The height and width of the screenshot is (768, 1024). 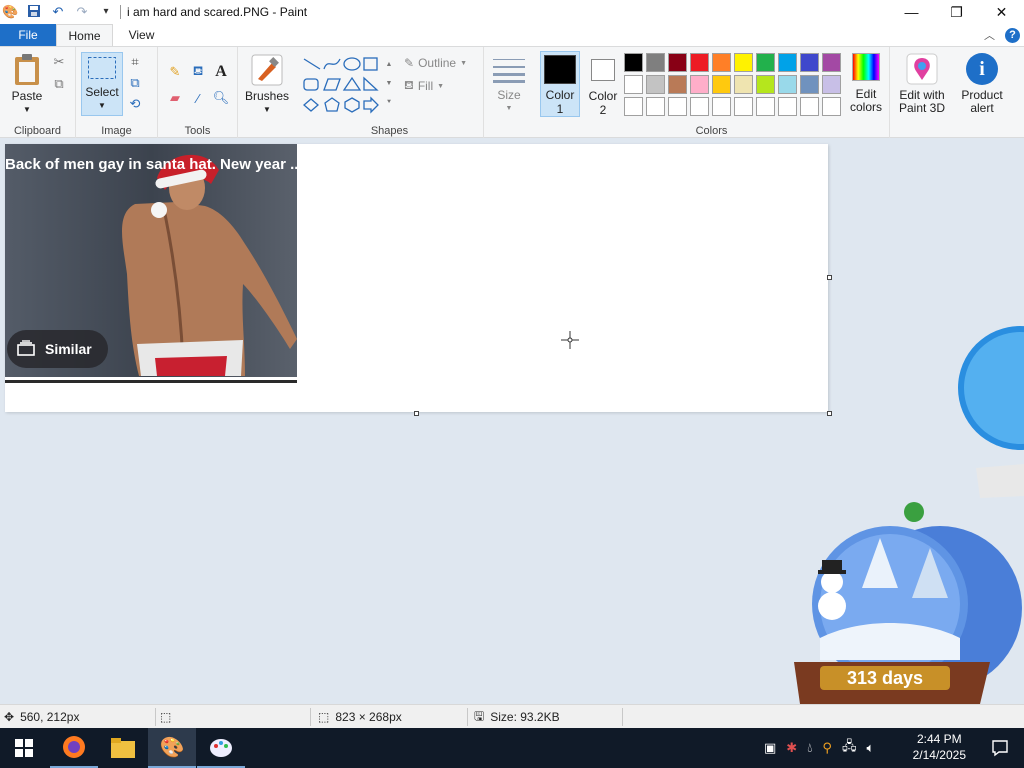 I want to click on size-button: Size ▼, so click(x=509, y=86).